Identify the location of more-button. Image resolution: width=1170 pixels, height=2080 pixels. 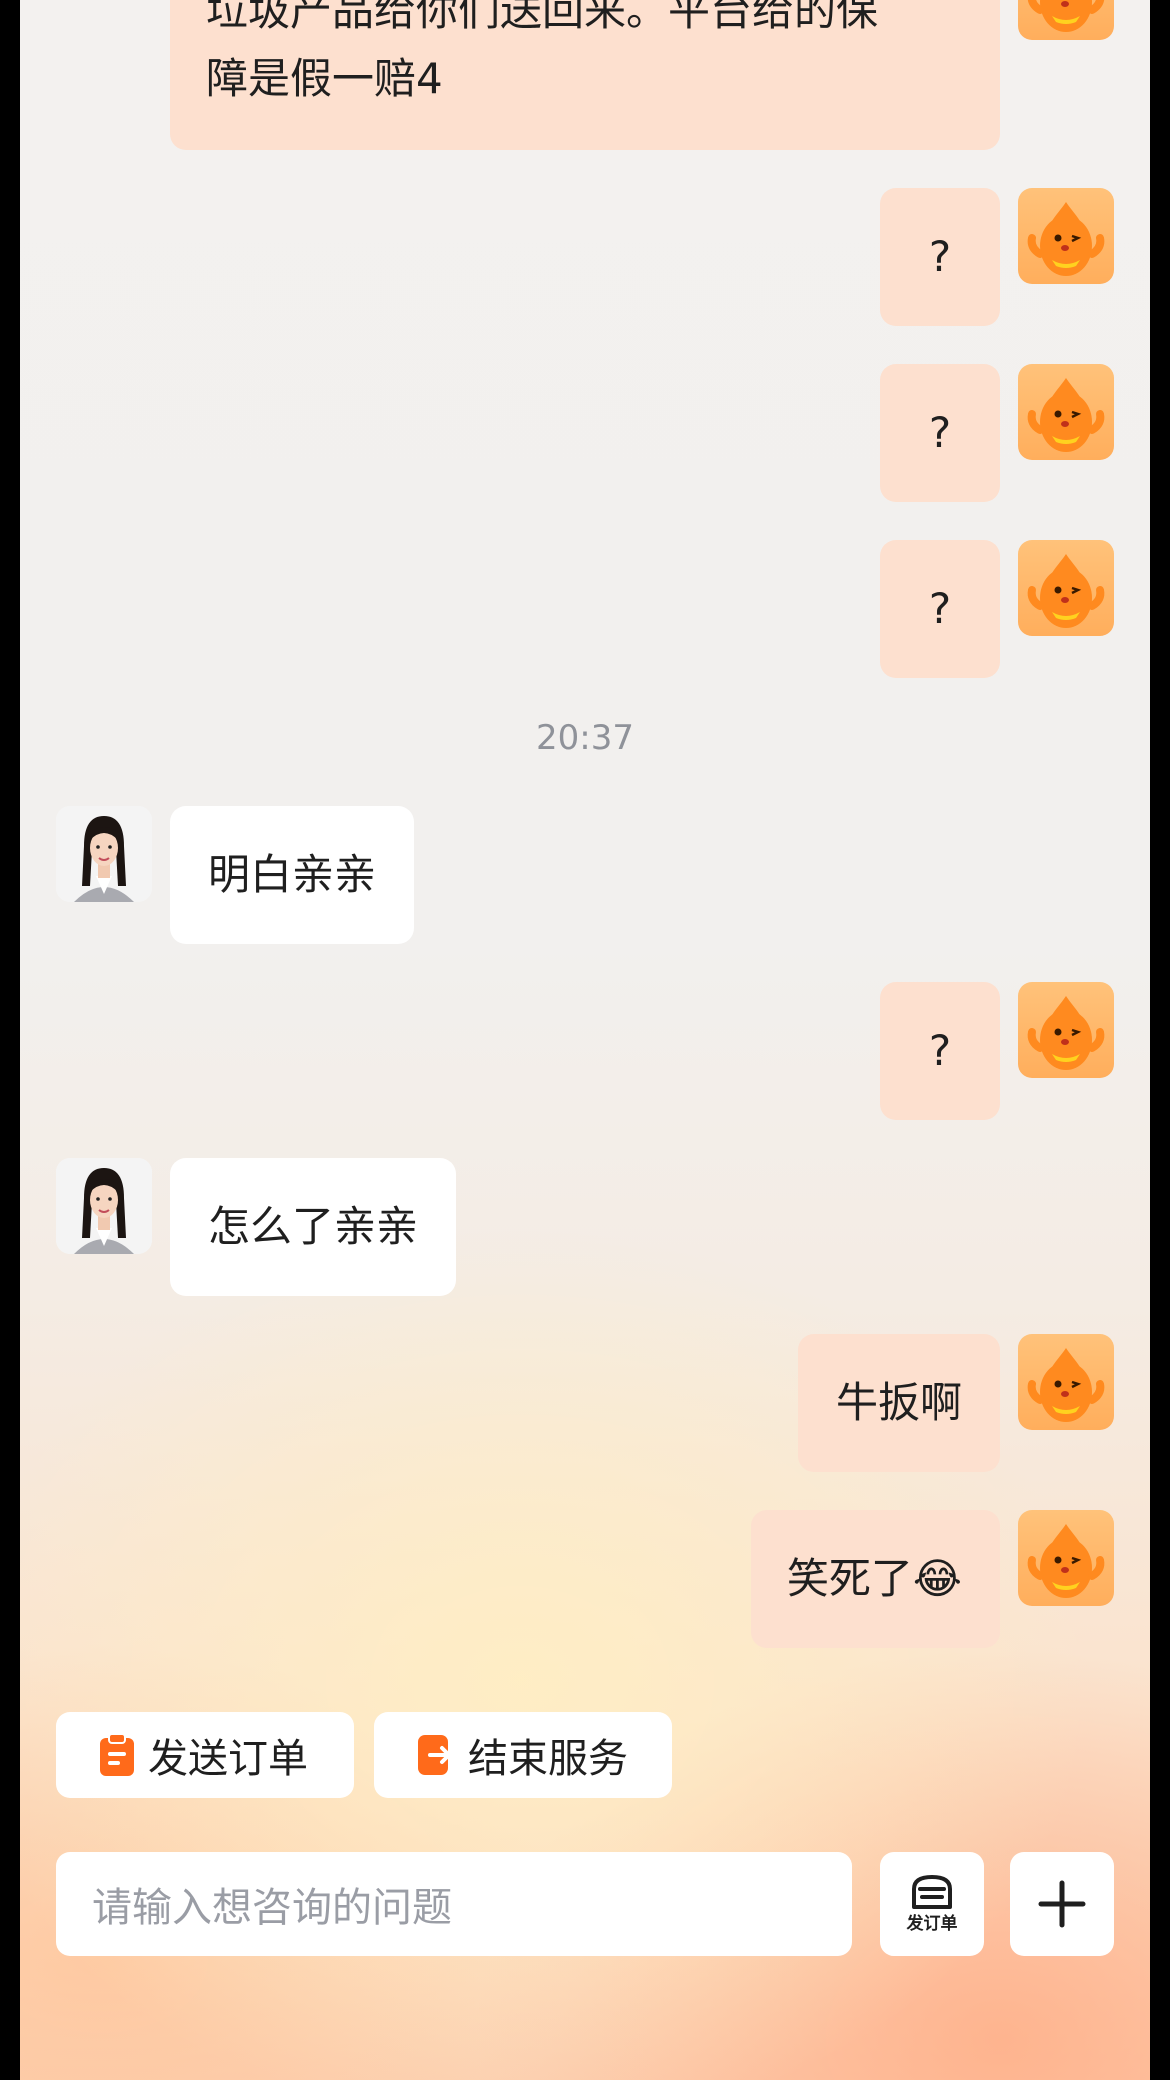
(1062, 1904).